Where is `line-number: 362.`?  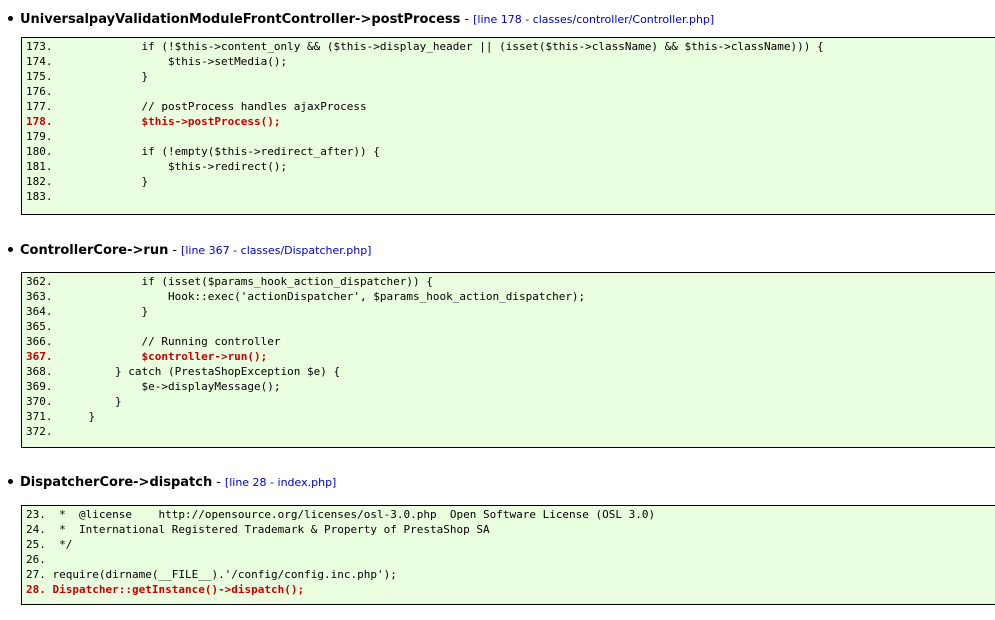 line-number: 362. is located at coordinates (39, 281).